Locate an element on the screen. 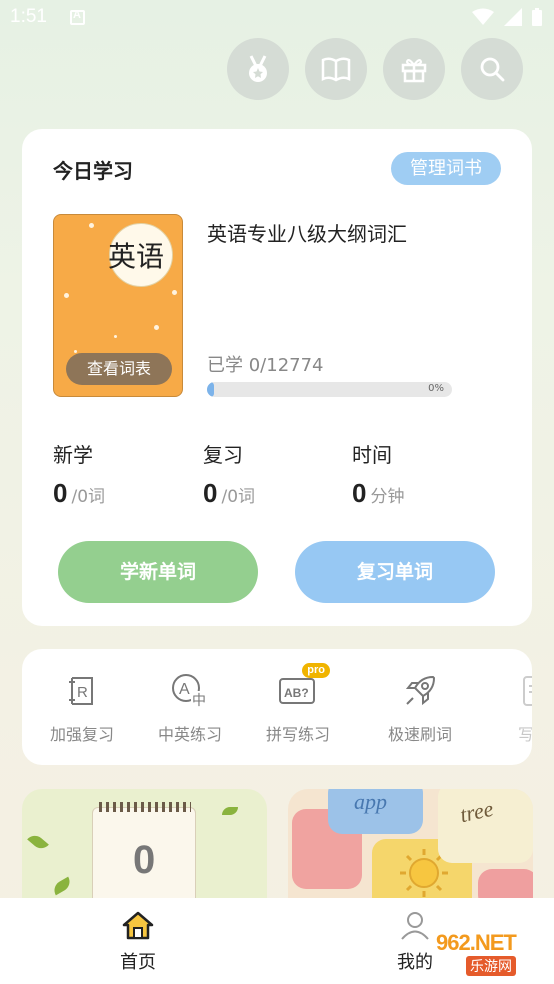  rocket-icon is located at coordinates (420, 691).